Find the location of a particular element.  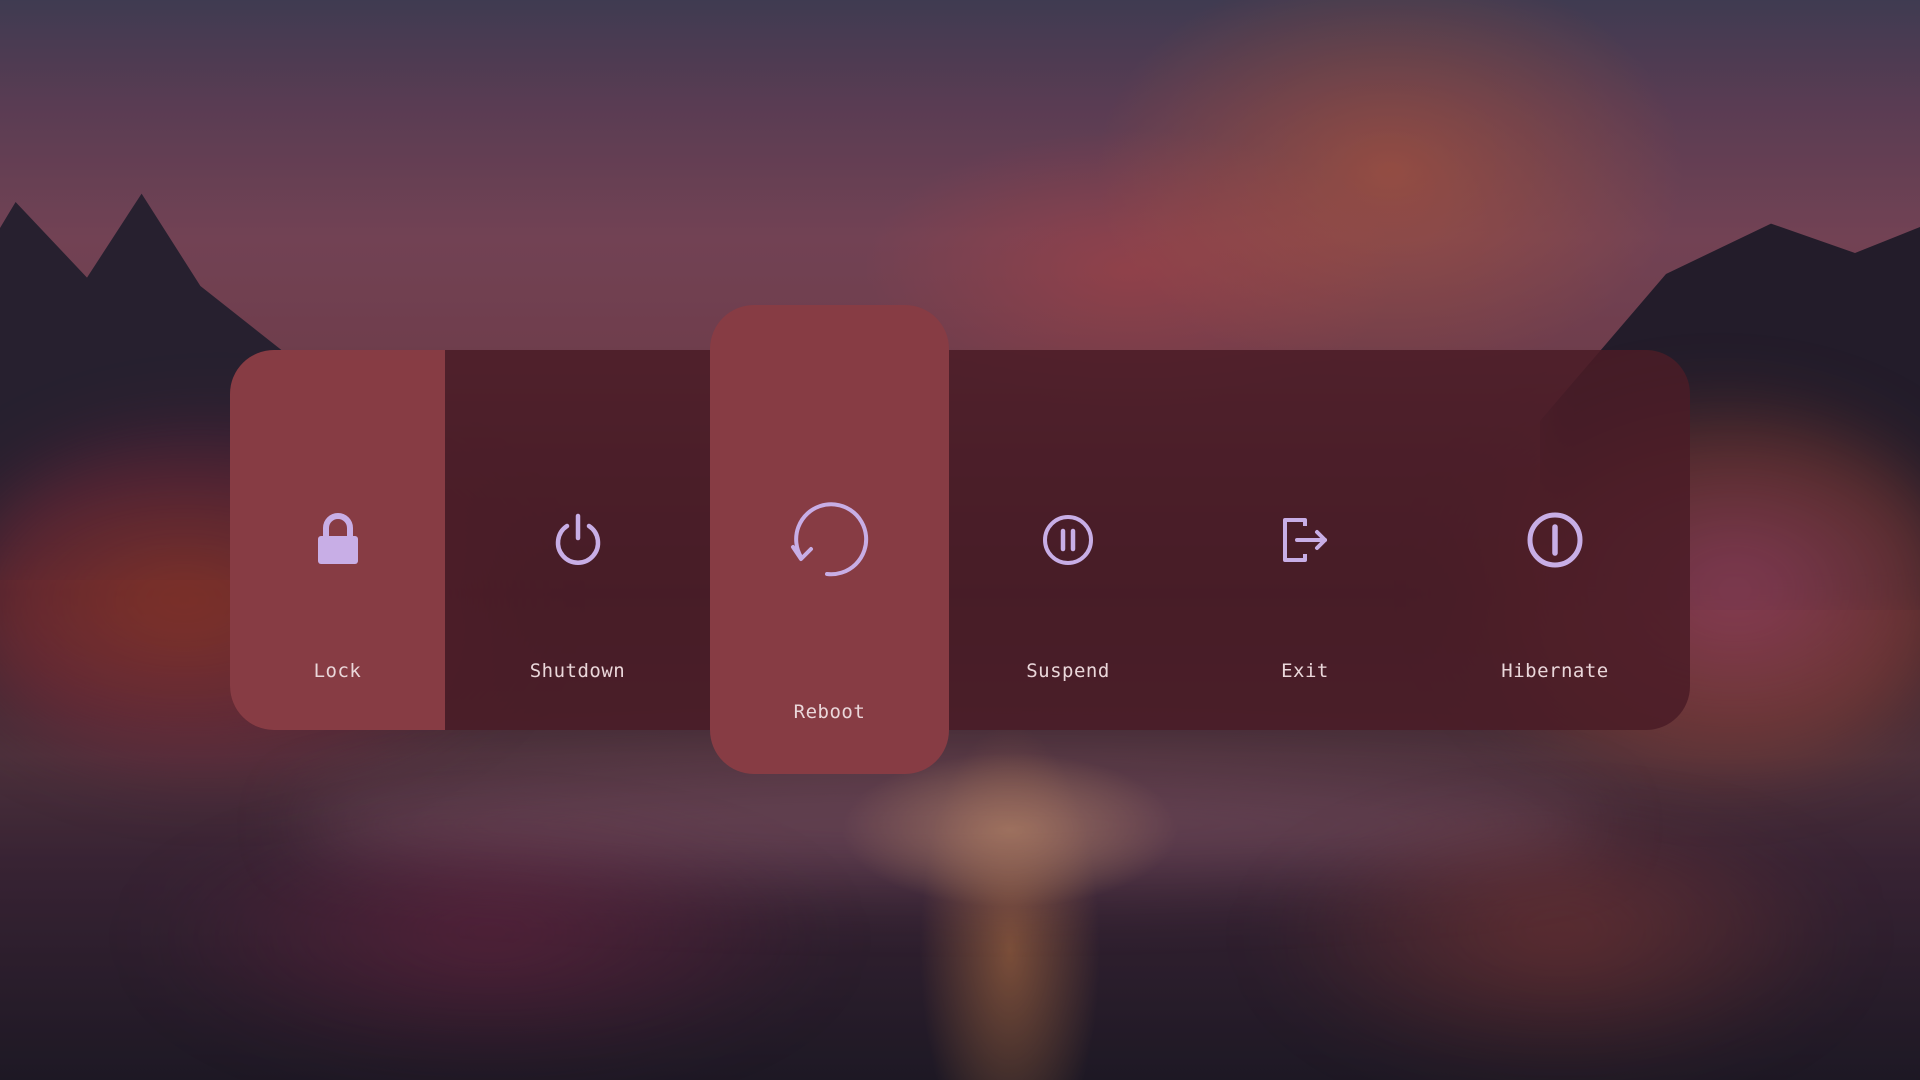

reboot-icon is located at coordinates (830, 540).